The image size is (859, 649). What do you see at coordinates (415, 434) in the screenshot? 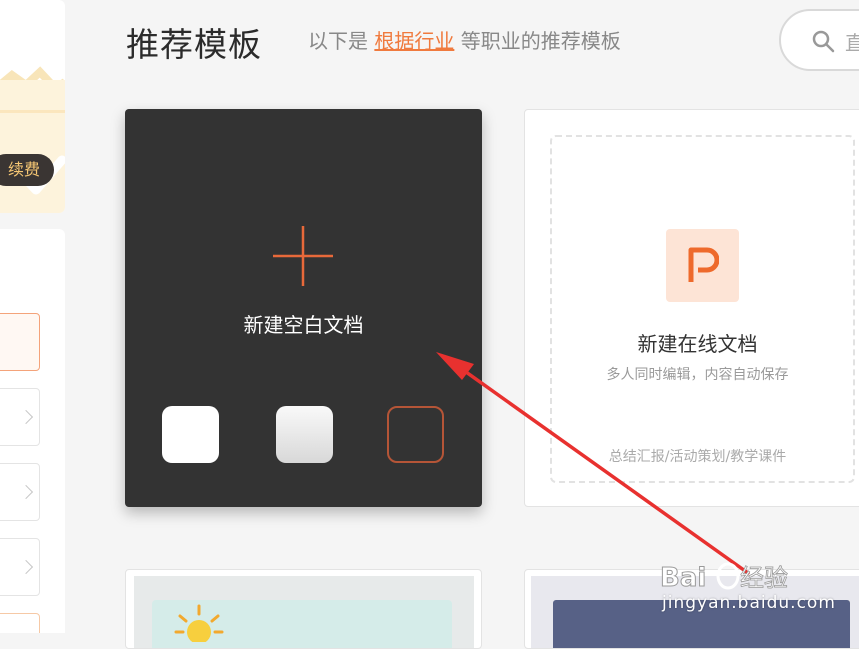
I see `dark-theme-swatch` at bounding box center [415, 434].